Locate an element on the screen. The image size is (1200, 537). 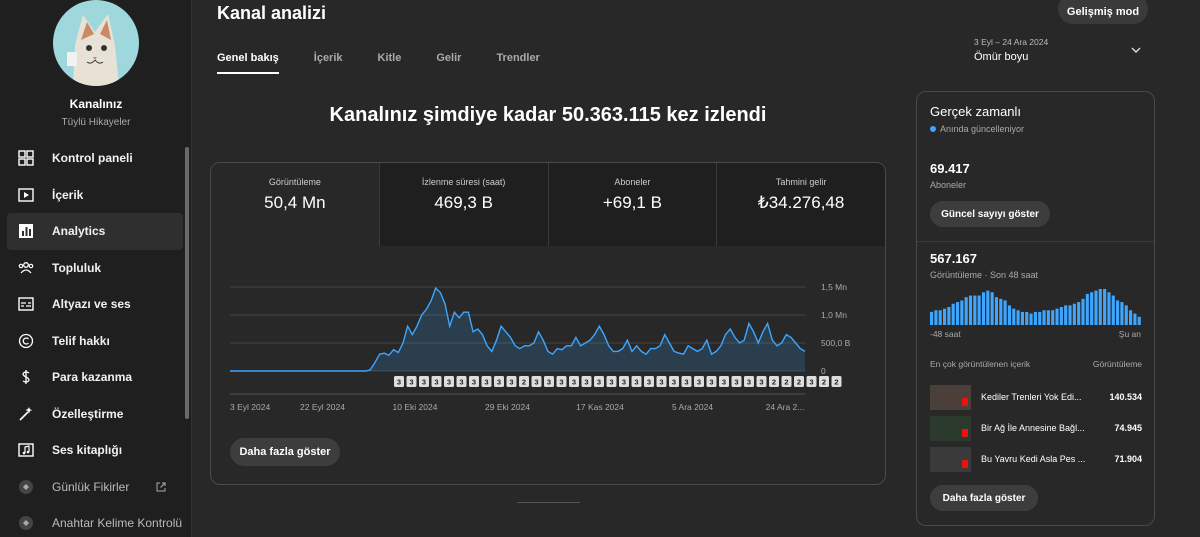
tab-audience: Kitle is located at coordinates (390, 62).